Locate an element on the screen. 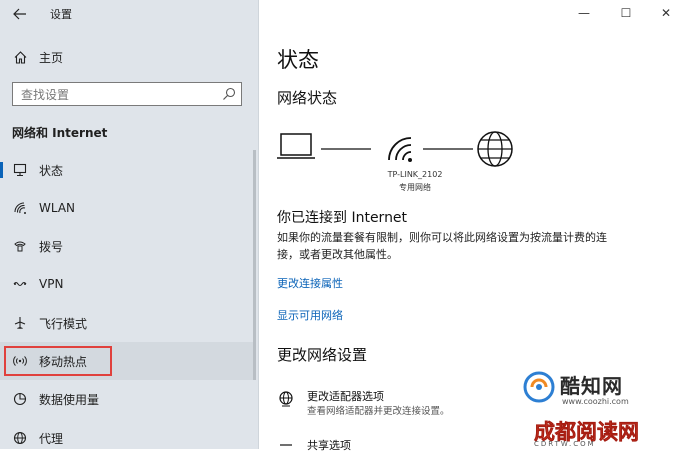 This screenshot has width=682, height=471. laptop-icon is located at coordinates (296, 146).